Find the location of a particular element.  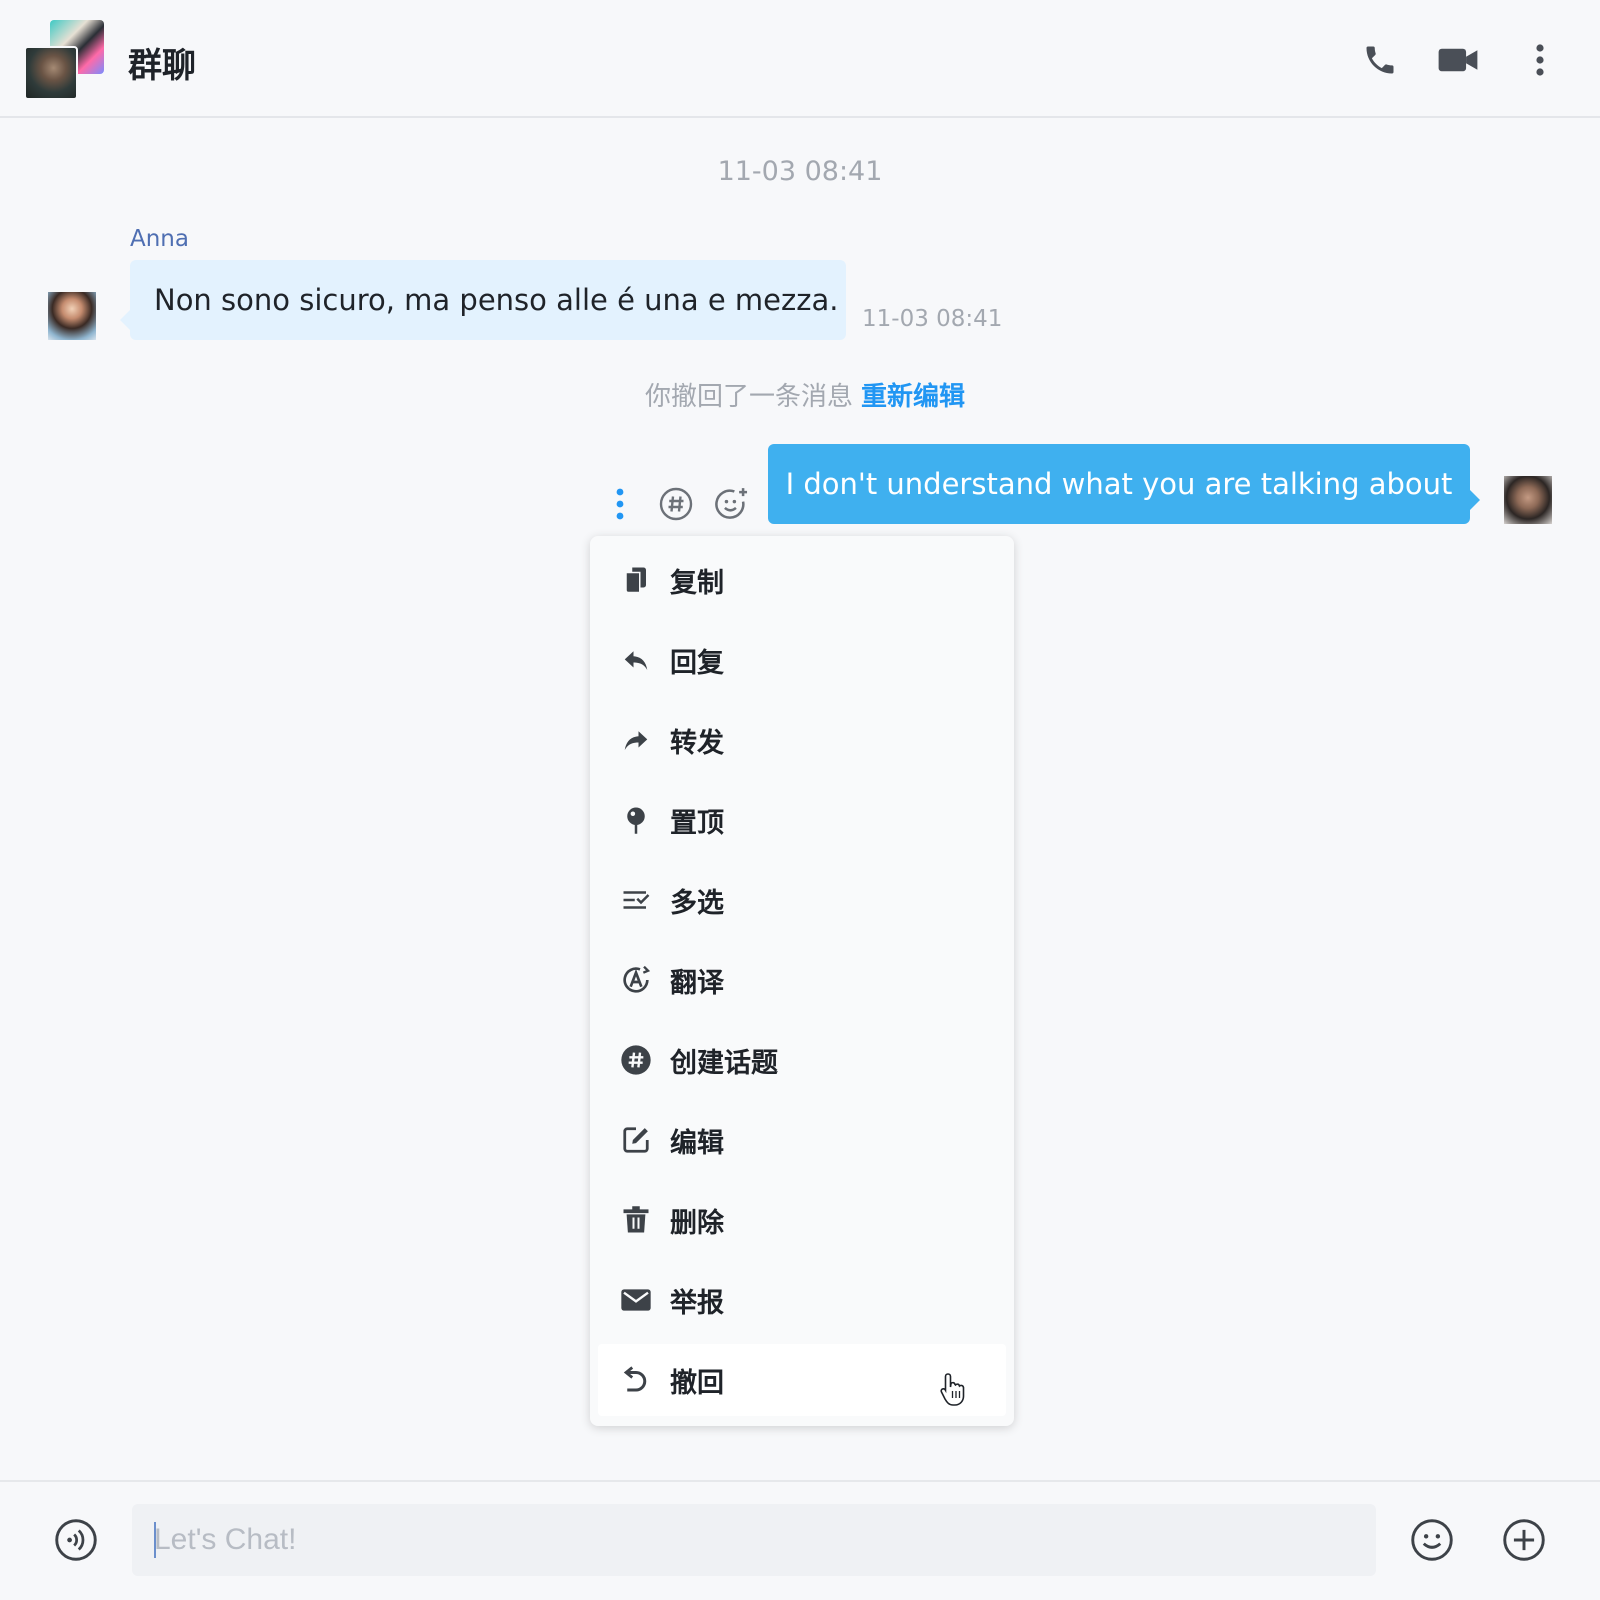

reply-icon is located at coordinates (636, 660).